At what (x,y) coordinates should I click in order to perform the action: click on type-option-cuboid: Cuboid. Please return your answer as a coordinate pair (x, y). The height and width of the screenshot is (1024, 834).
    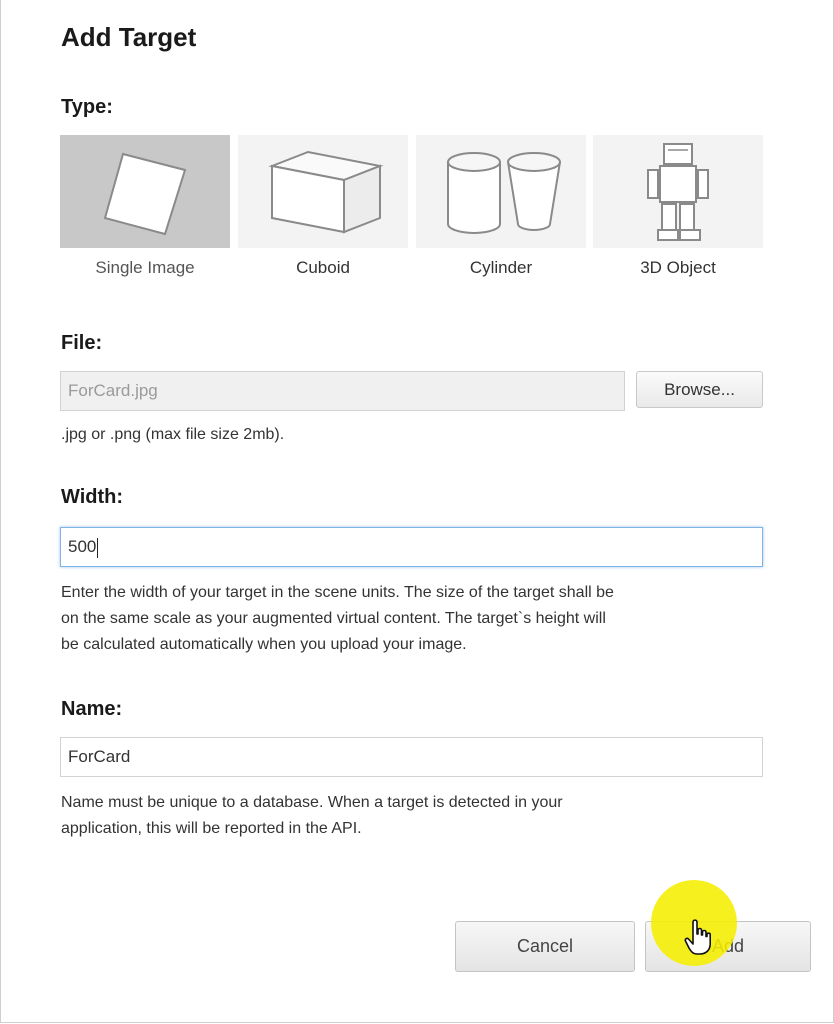
    Looking at the image, I should click on (323, 207).